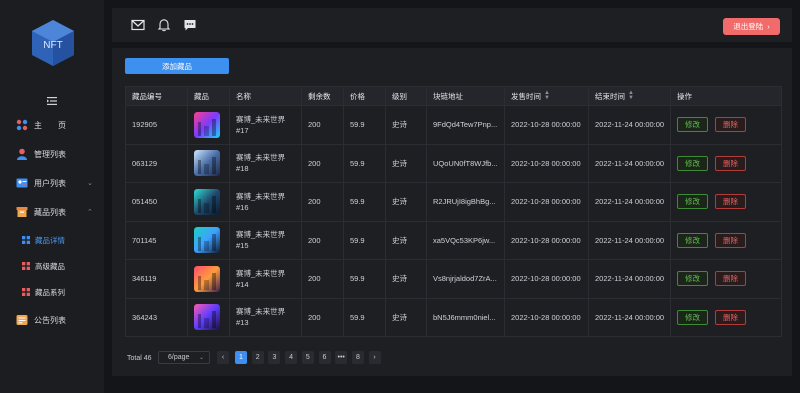 The height and width of the screenshot is (393, 800). I want to click on page-button: 5, so click(307, 357).